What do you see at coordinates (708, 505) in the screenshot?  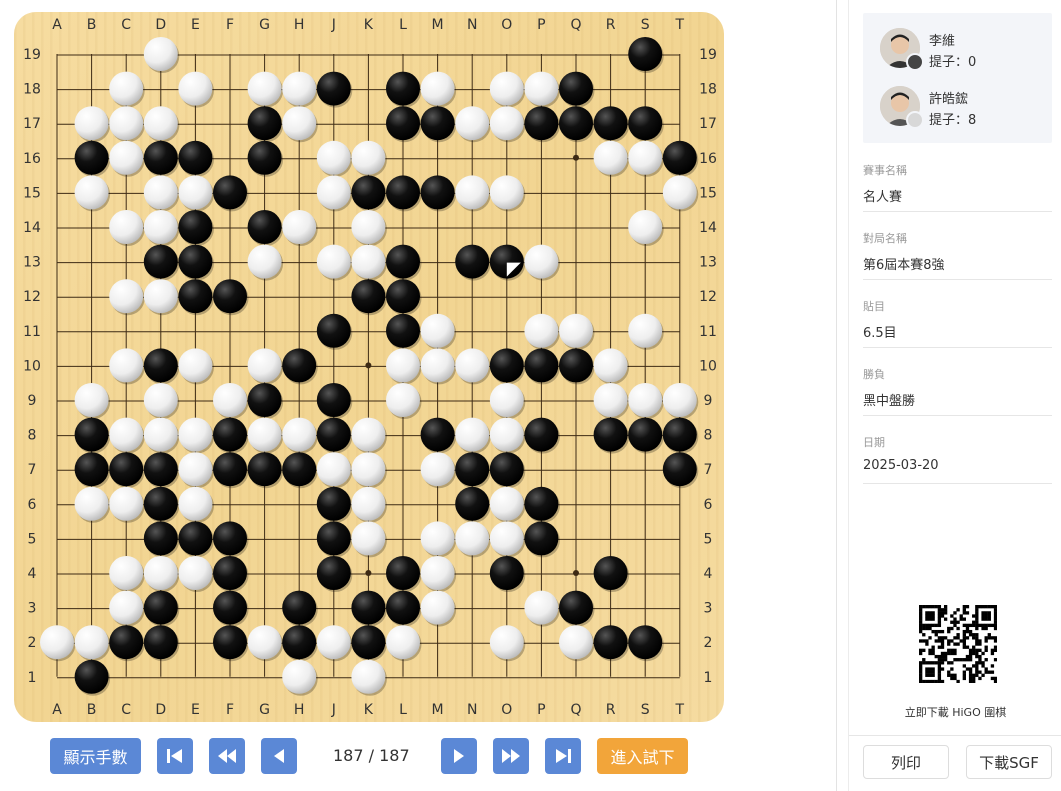 I see `row-label: 6` at bounding box center [708, 505].